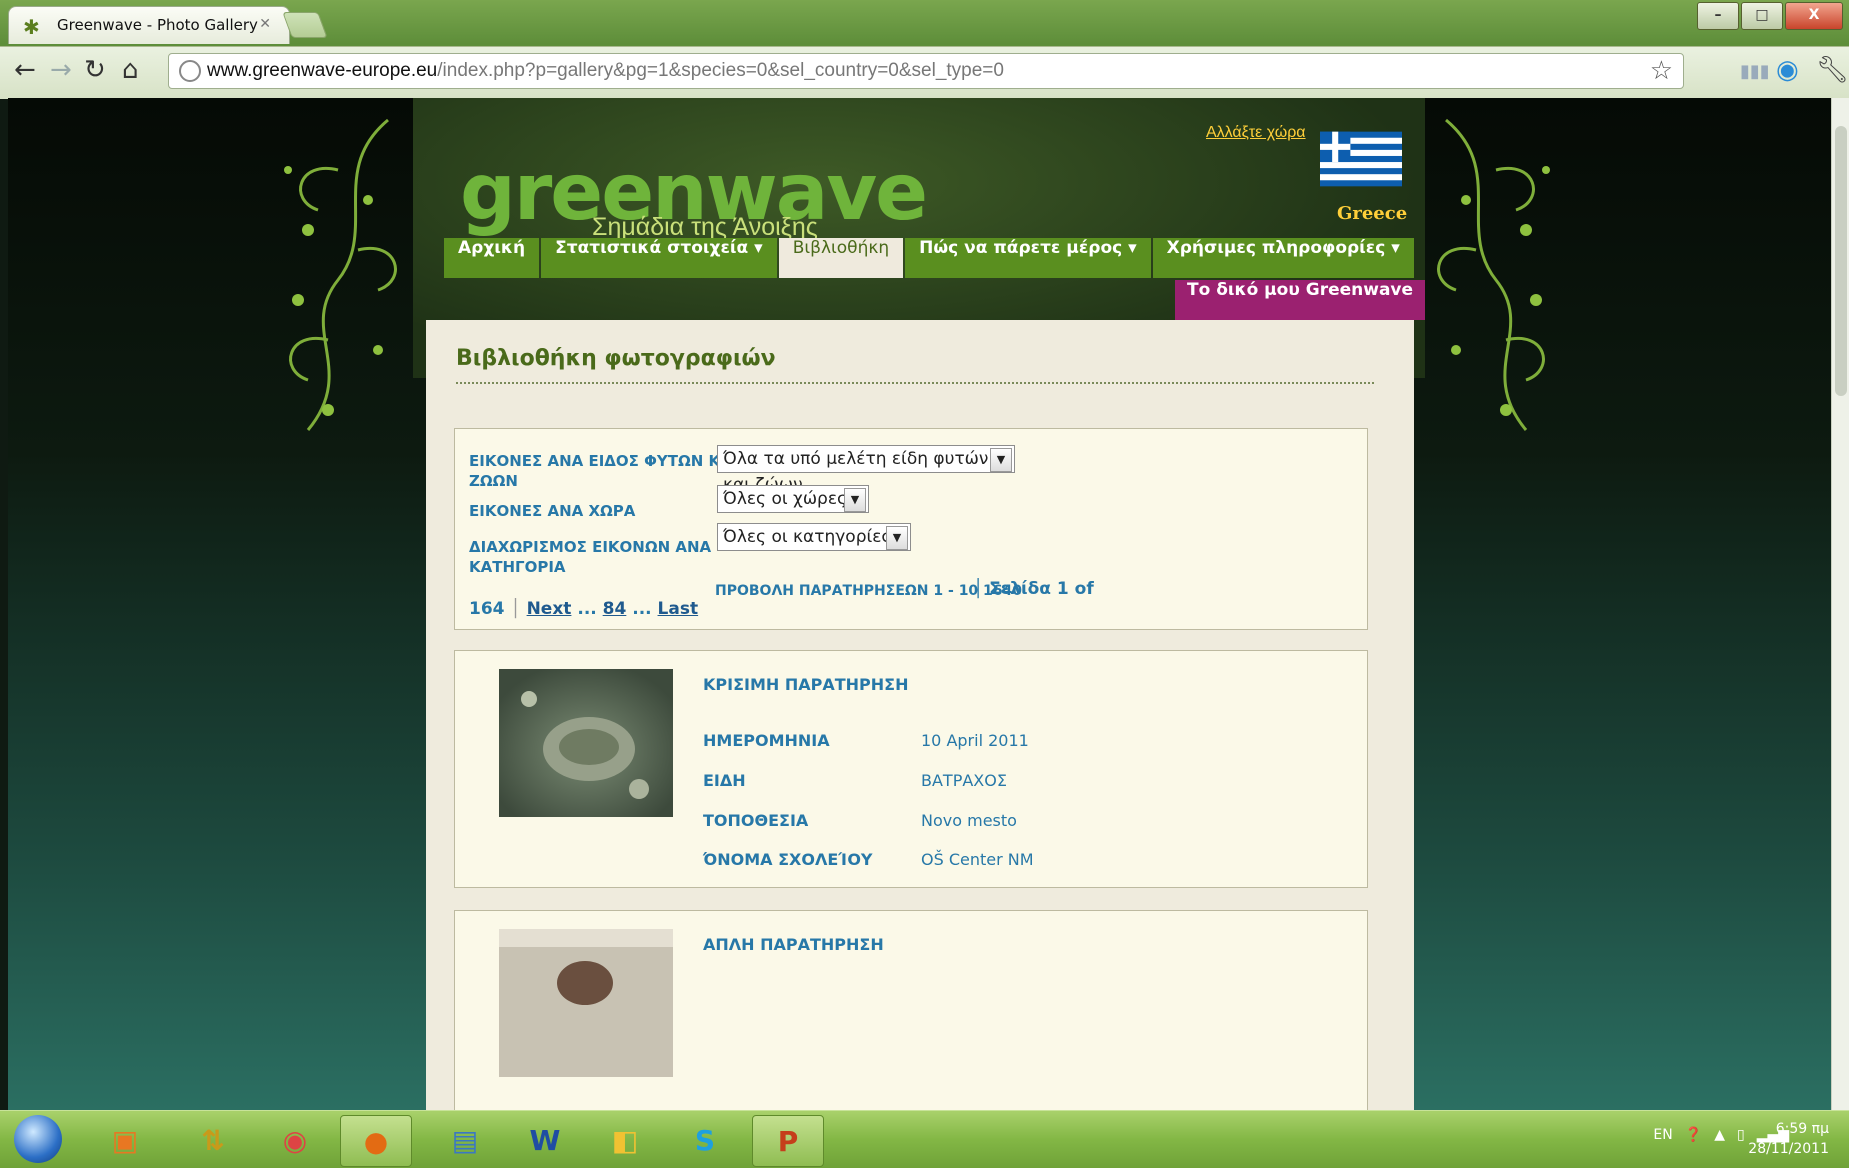 The width and height of the screenshot is (1849, 1168). What do you see at coordinates (61, 70) in the screenshot?
I see `forward-icon: →` at bounding box center [61, 70].